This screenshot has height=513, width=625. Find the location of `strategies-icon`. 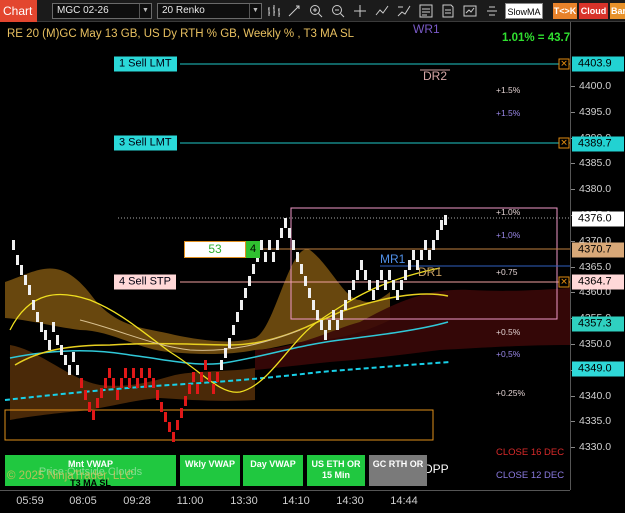

strategies-icon is located at coordinates (404, 11).